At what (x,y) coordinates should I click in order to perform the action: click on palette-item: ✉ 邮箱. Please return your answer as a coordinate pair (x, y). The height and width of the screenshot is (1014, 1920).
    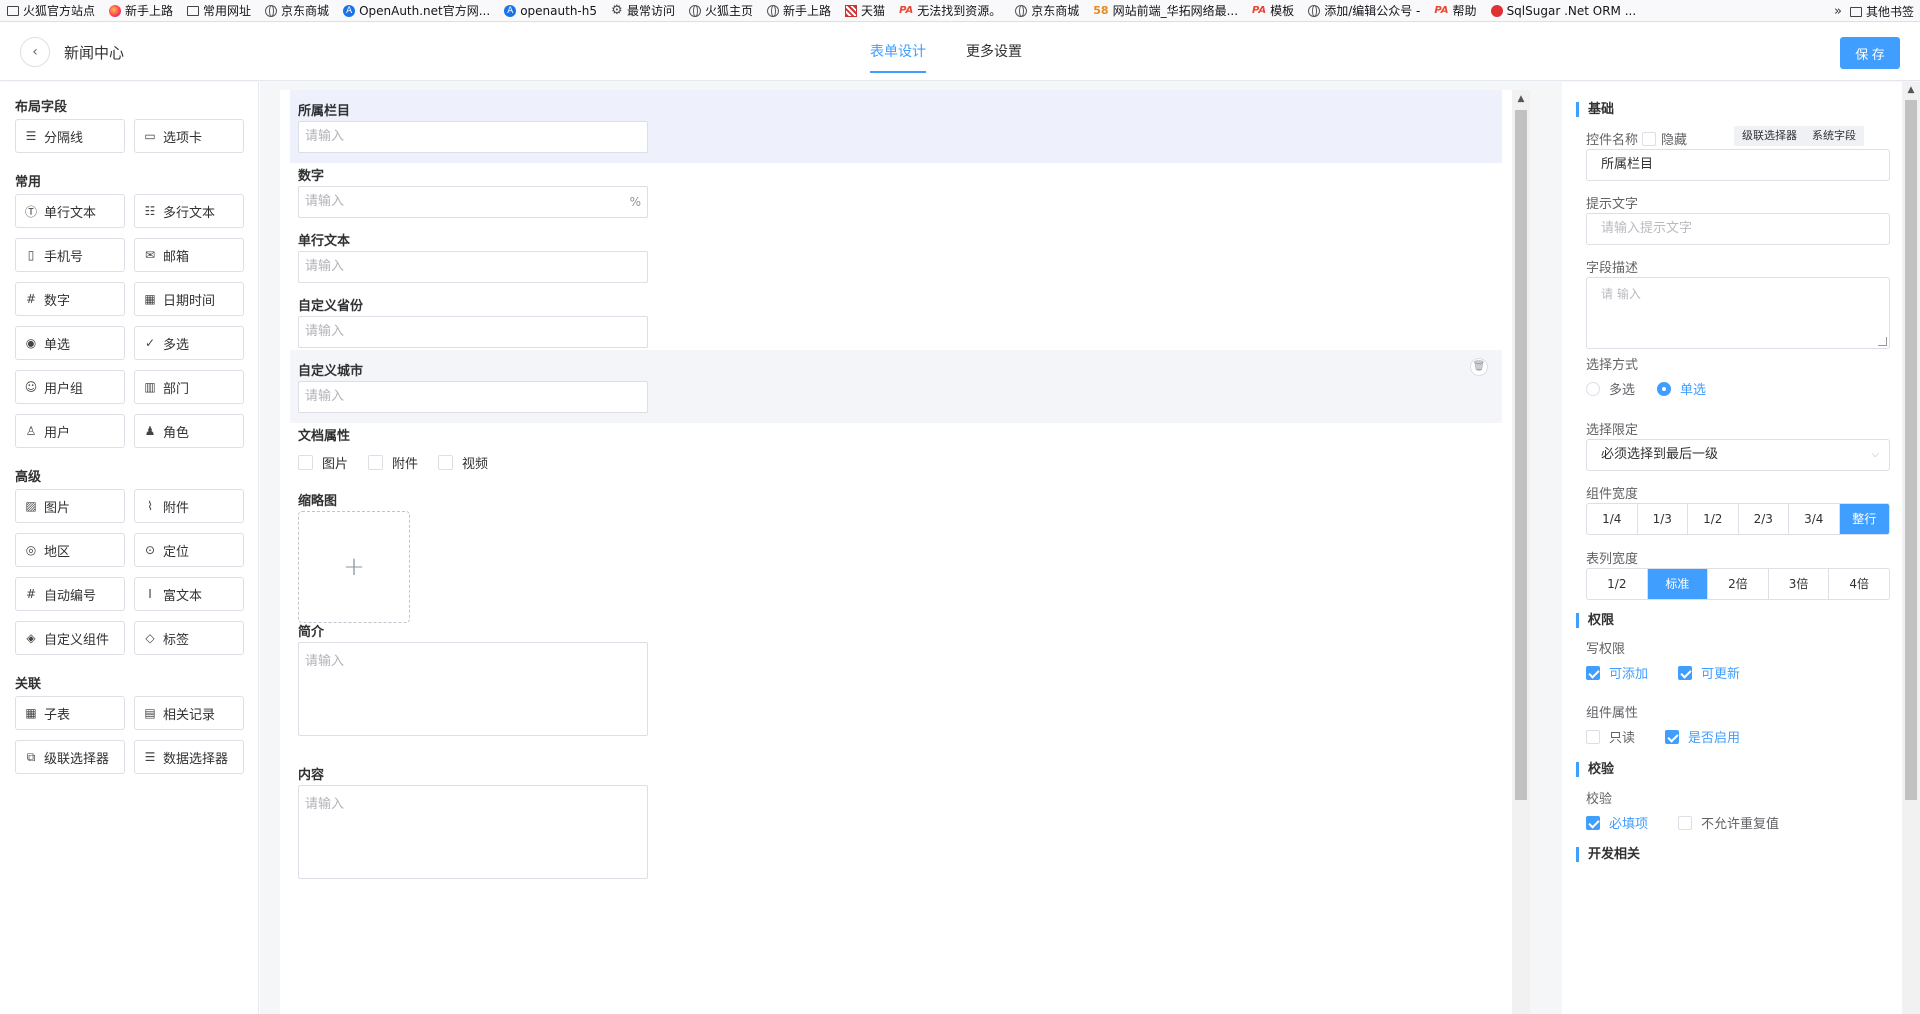
    Looking at the image, I should click on (189, 255).